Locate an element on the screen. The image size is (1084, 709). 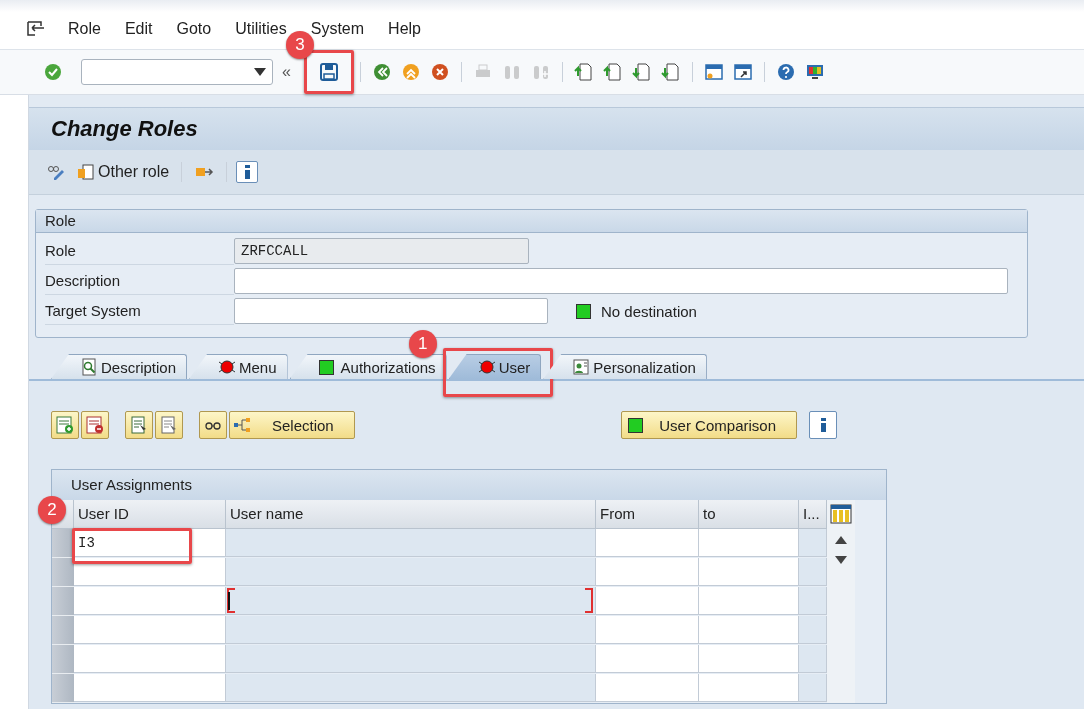
menu-item: Role is located at coordinates (84, 28).